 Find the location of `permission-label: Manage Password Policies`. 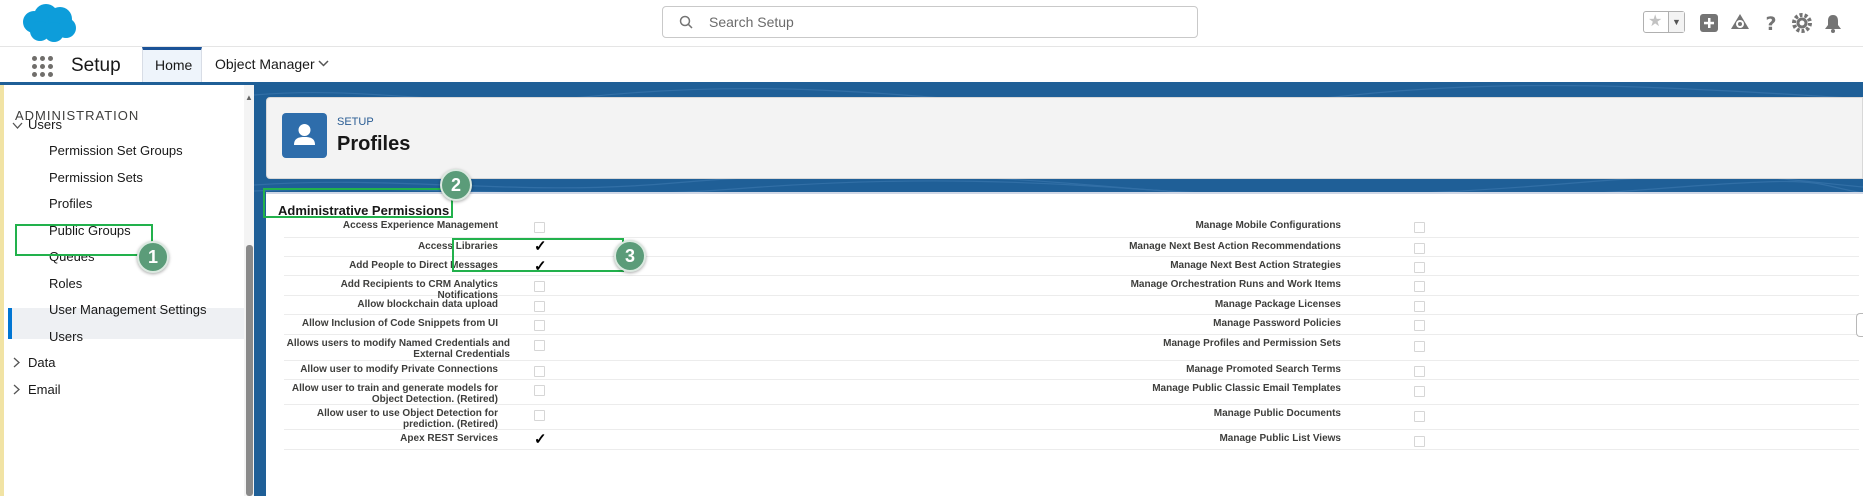

permission-label: Manage Password Policies is located at coordinates (1277, 323).